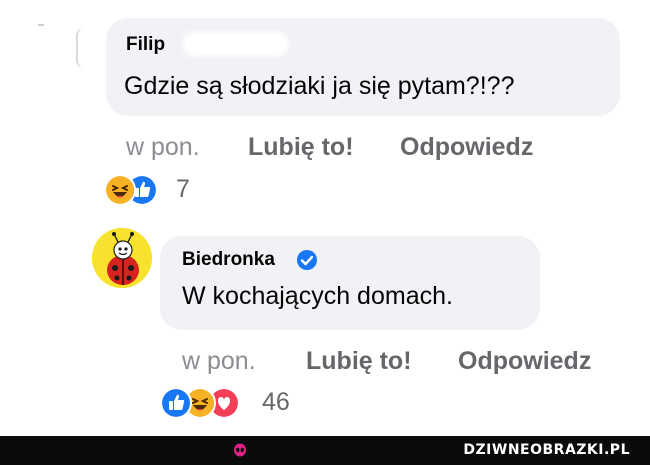 This screenshot has width=650, height=465. Describe the element at coordinates (228, 260) in the screenshot. I see `comment-author: Biedronka` at that location.